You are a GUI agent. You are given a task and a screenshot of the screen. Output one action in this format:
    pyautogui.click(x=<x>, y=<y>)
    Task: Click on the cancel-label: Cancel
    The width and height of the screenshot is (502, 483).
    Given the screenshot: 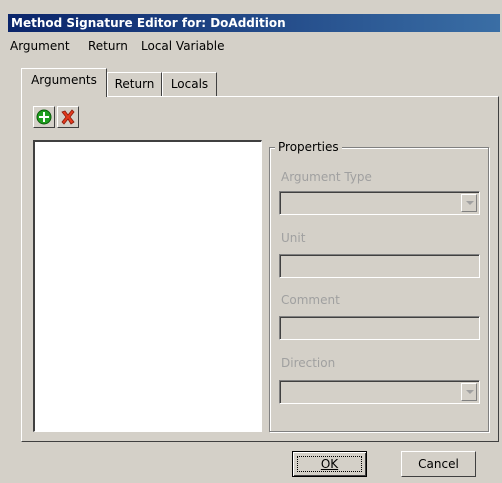 What is the action you would take?
    pyautogui.click(x=438, y=464)
    